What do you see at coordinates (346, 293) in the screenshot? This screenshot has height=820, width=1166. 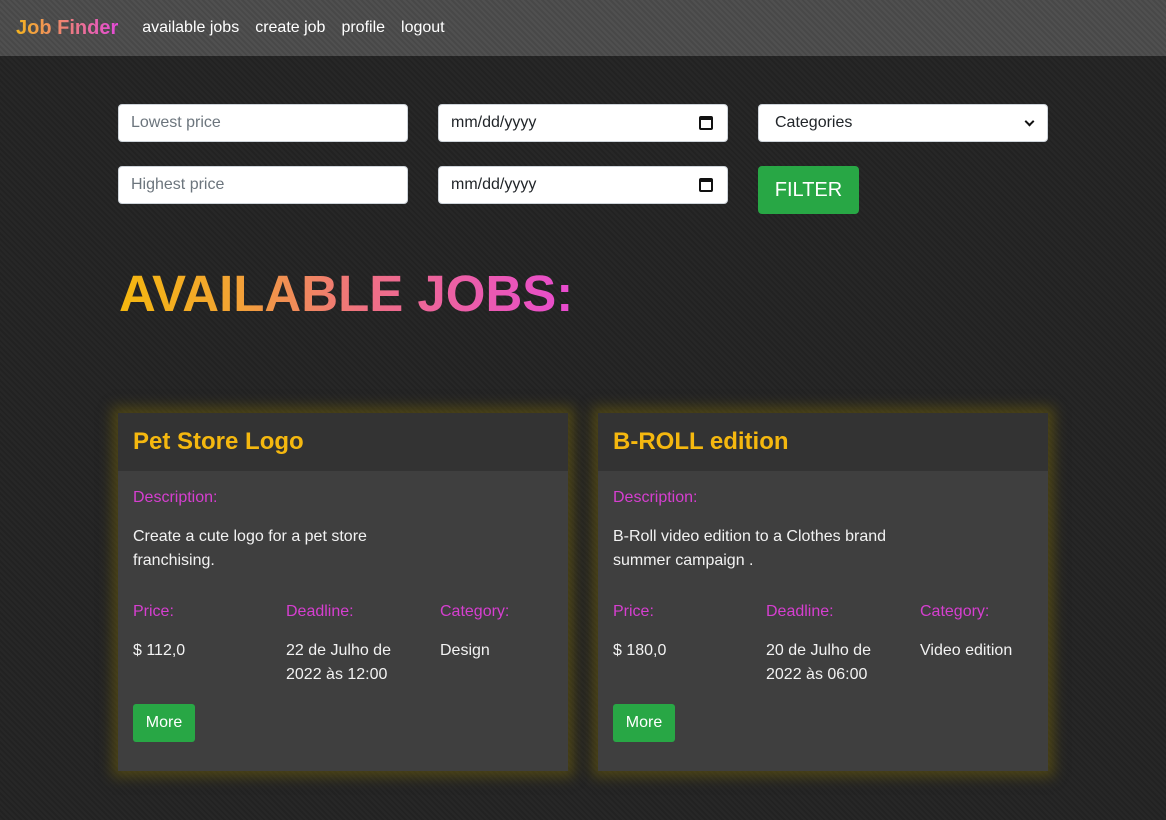 I see `page-title: AVAILABLE JOBS:` at bounding box center [346, 293].